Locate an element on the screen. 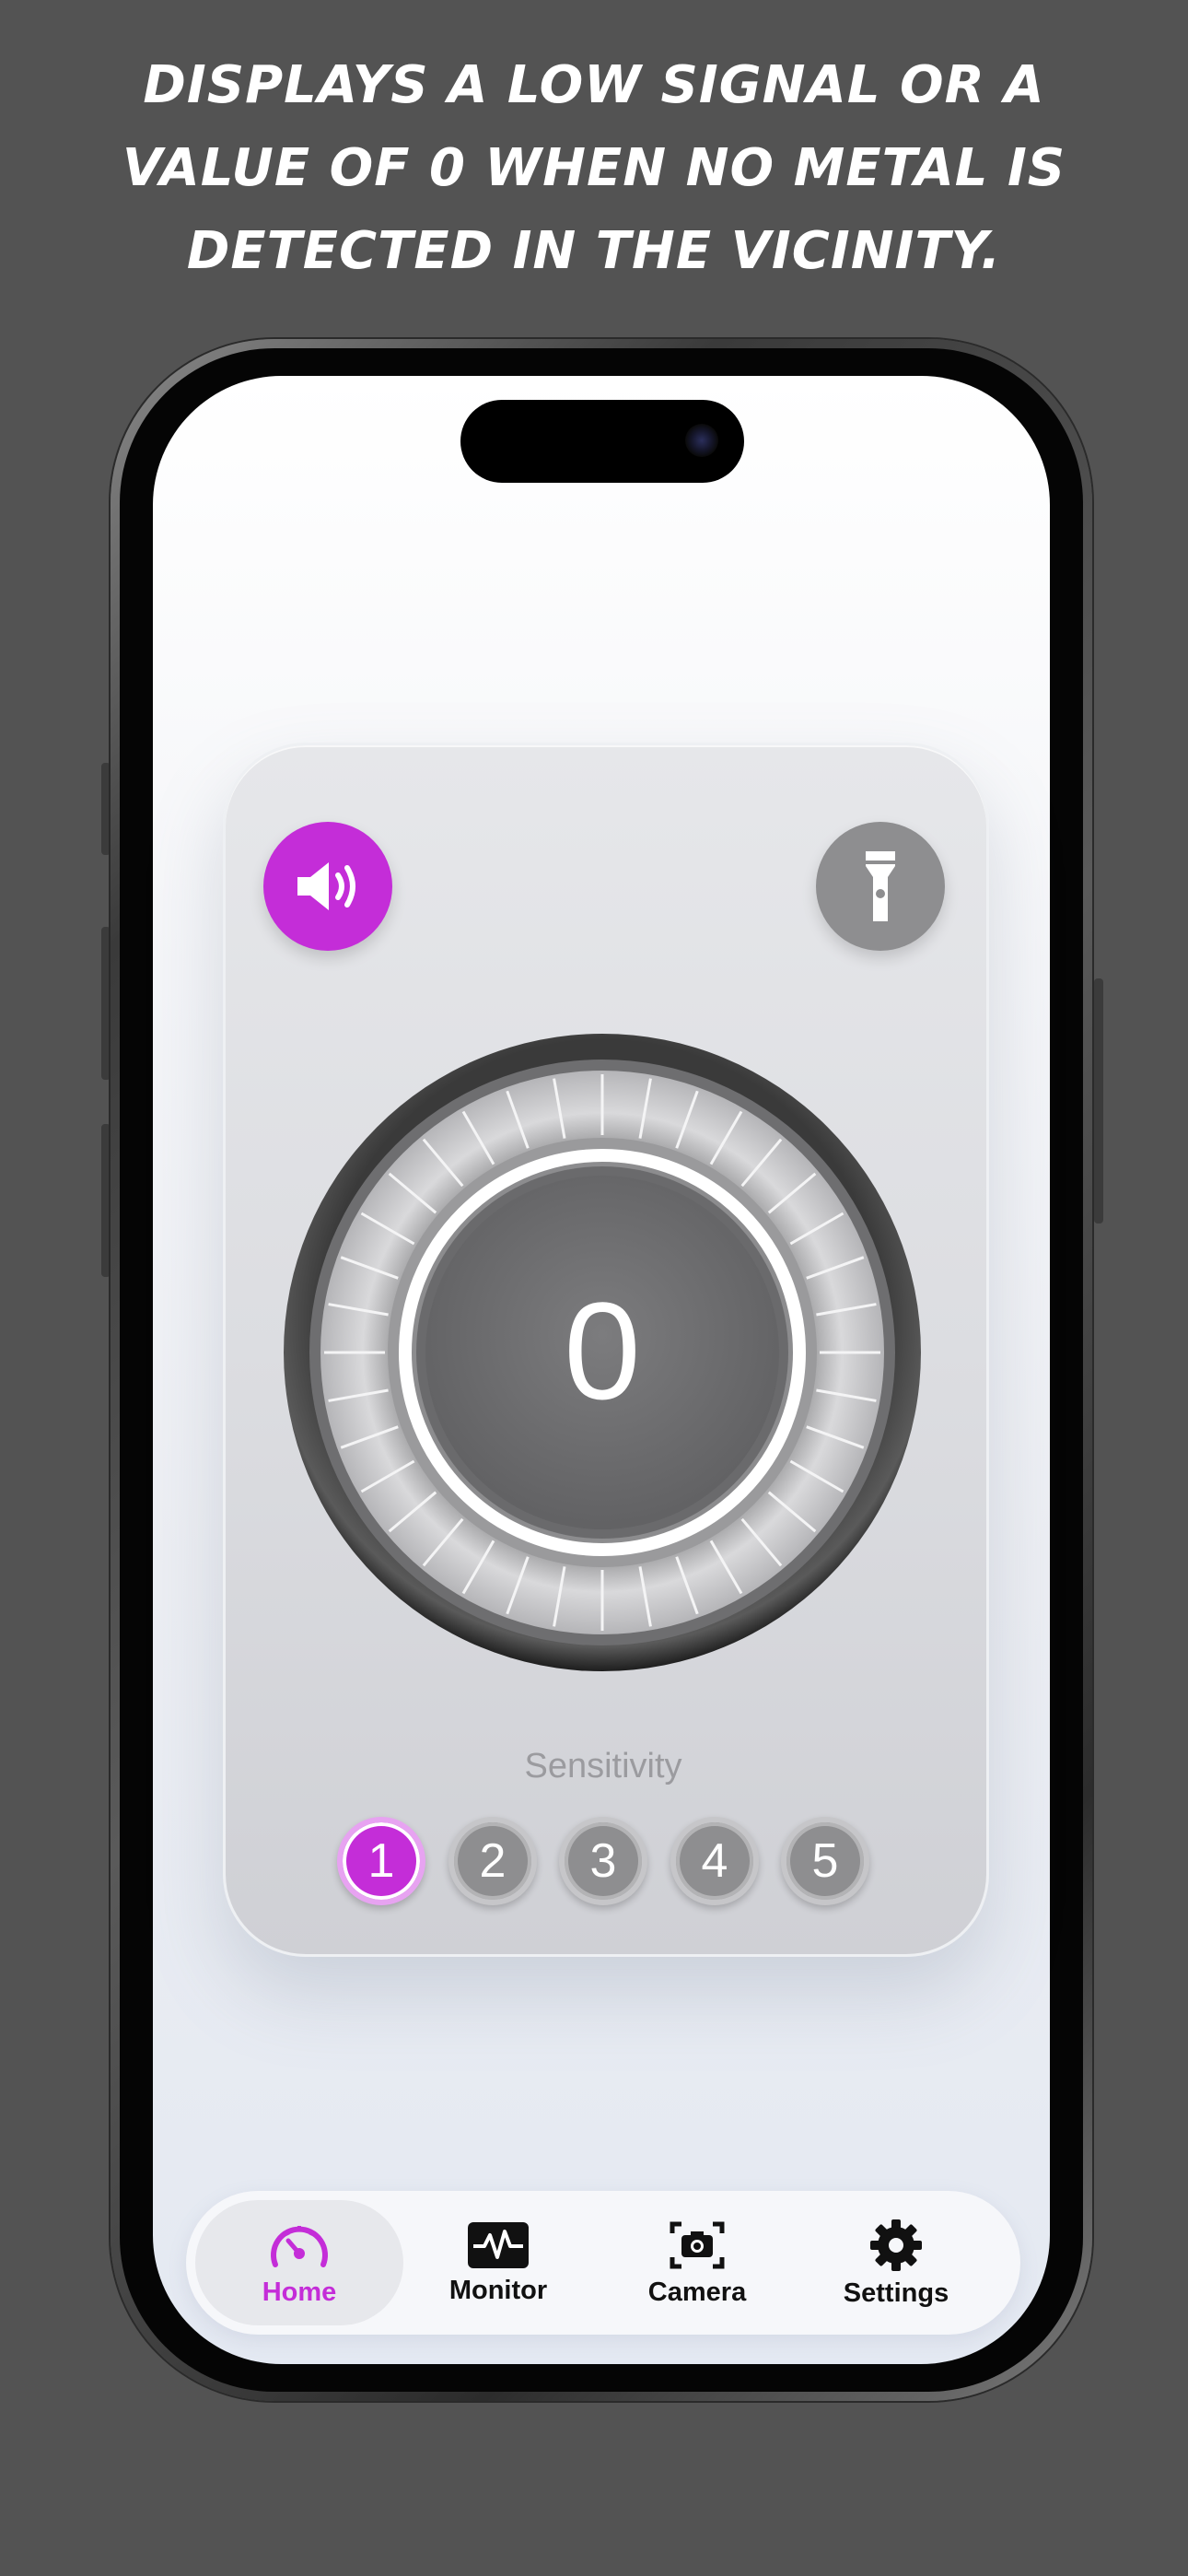 Image resolution: width=1188 pixels, height=2576 pixels. flashlight-toggle-button is located at coordinates (880, 886).